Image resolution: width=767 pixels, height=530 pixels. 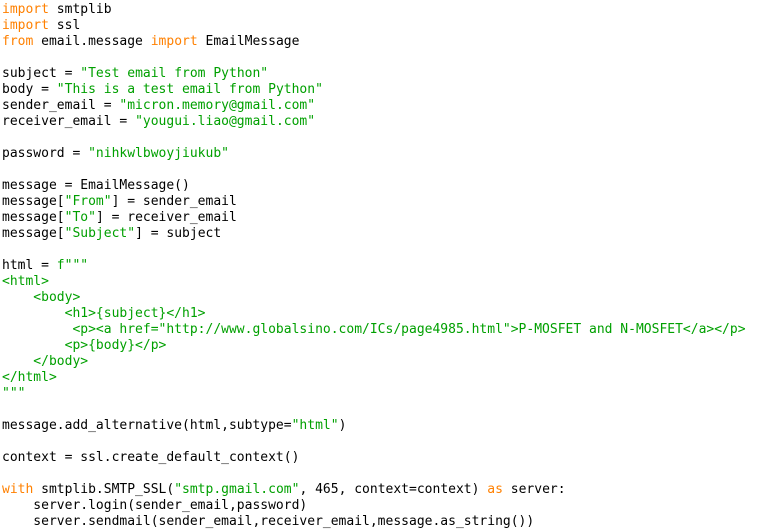 What do you see at coordinates (166, 217) in the screenshot?
I see `token-plain: ] = receiver_email` at bounding box center [166, 217].